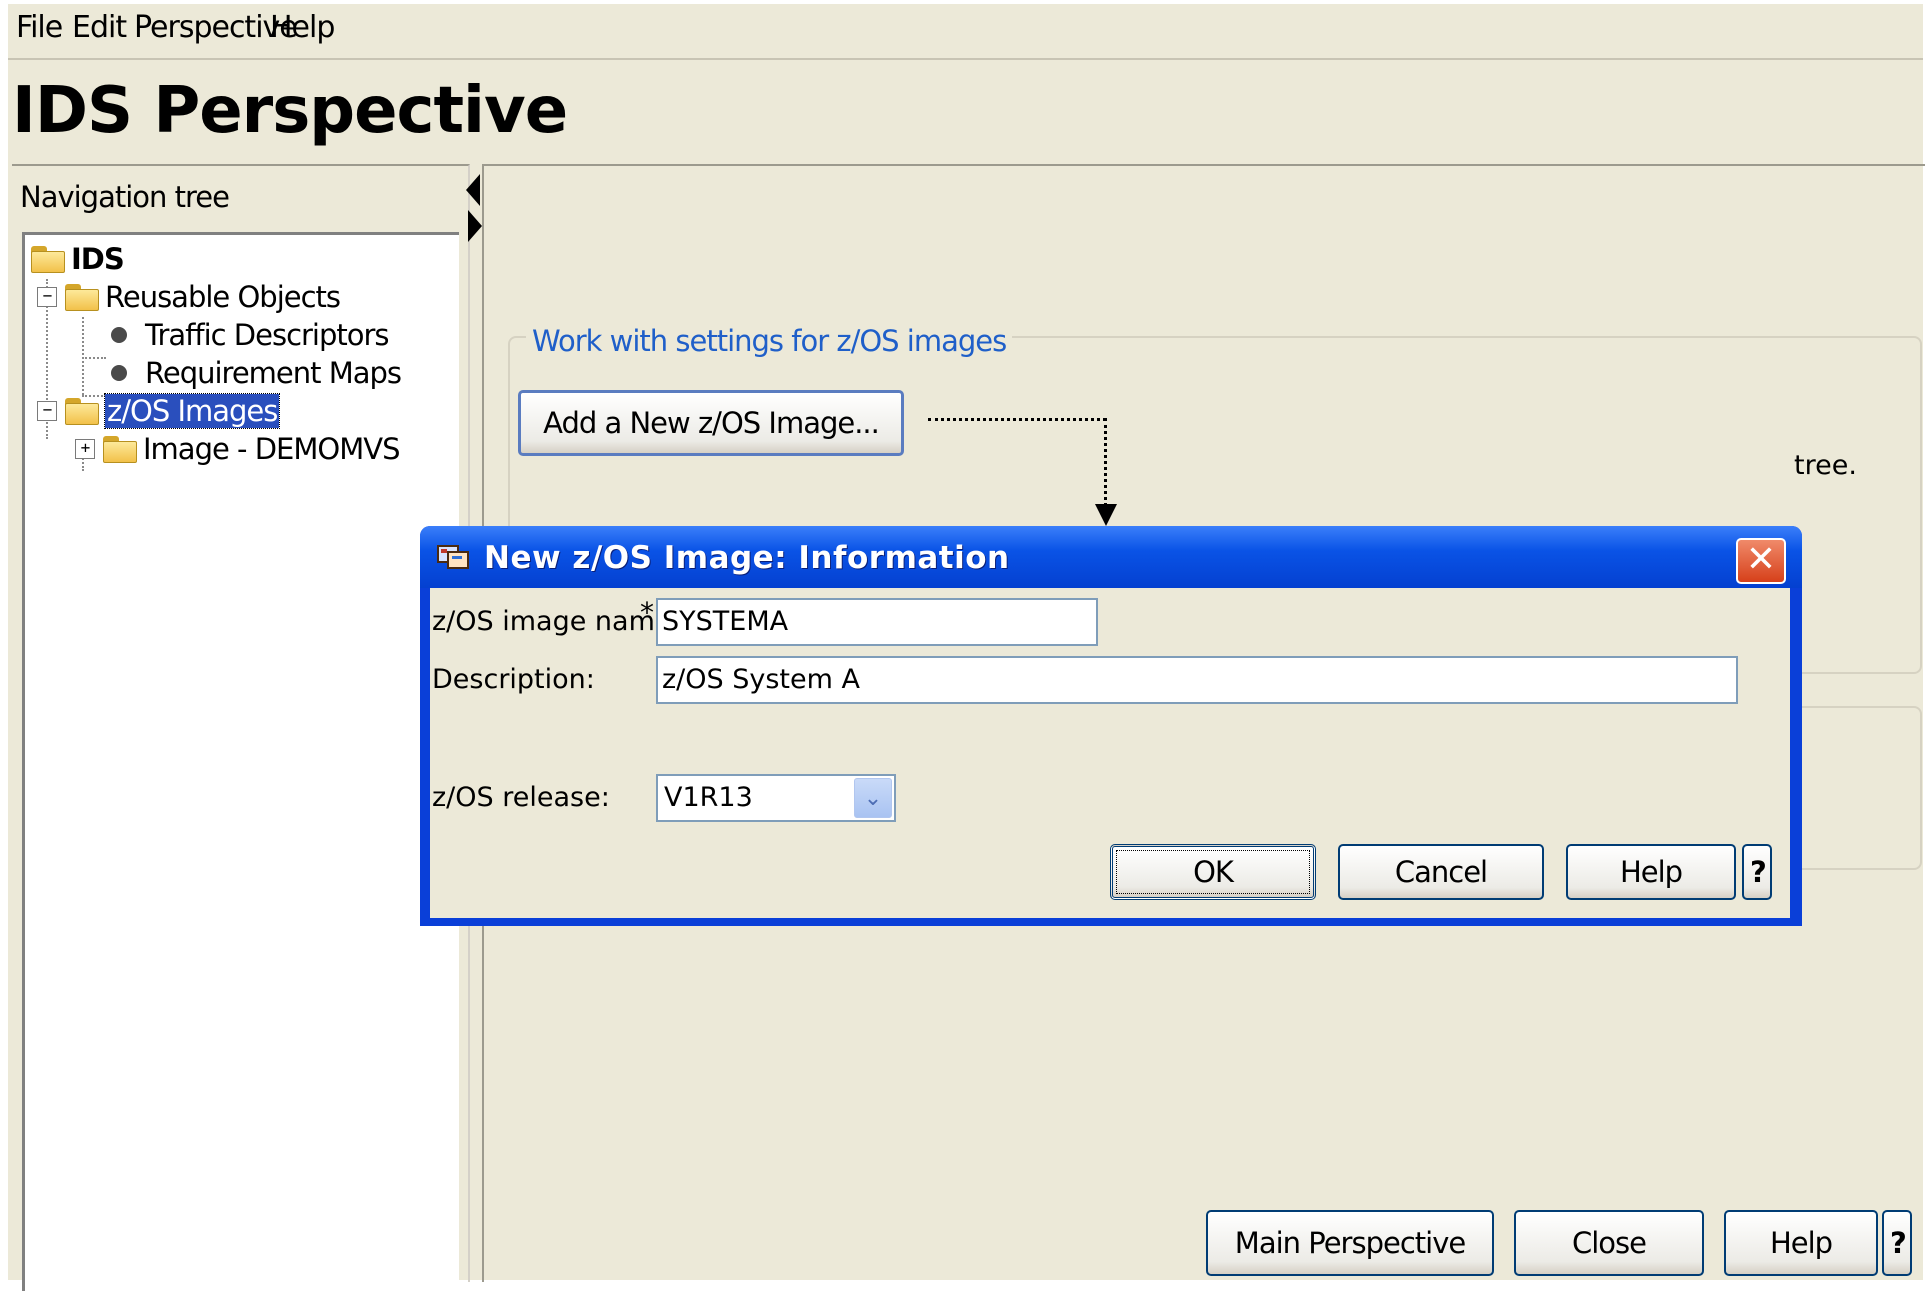  I want to click on application-icon, so click(453, 557).